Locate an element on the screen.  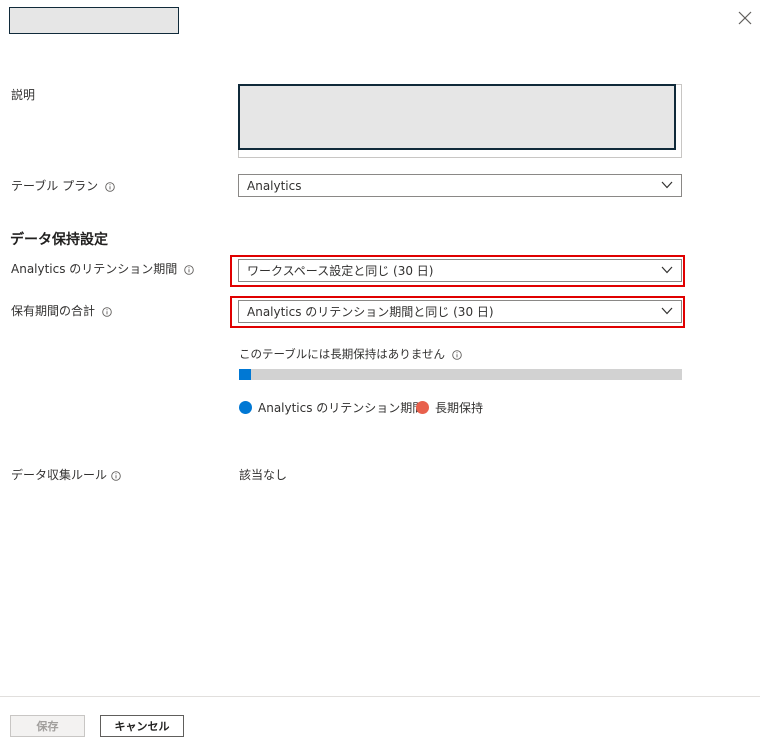
panel-title is located at coordinates (94, 20).